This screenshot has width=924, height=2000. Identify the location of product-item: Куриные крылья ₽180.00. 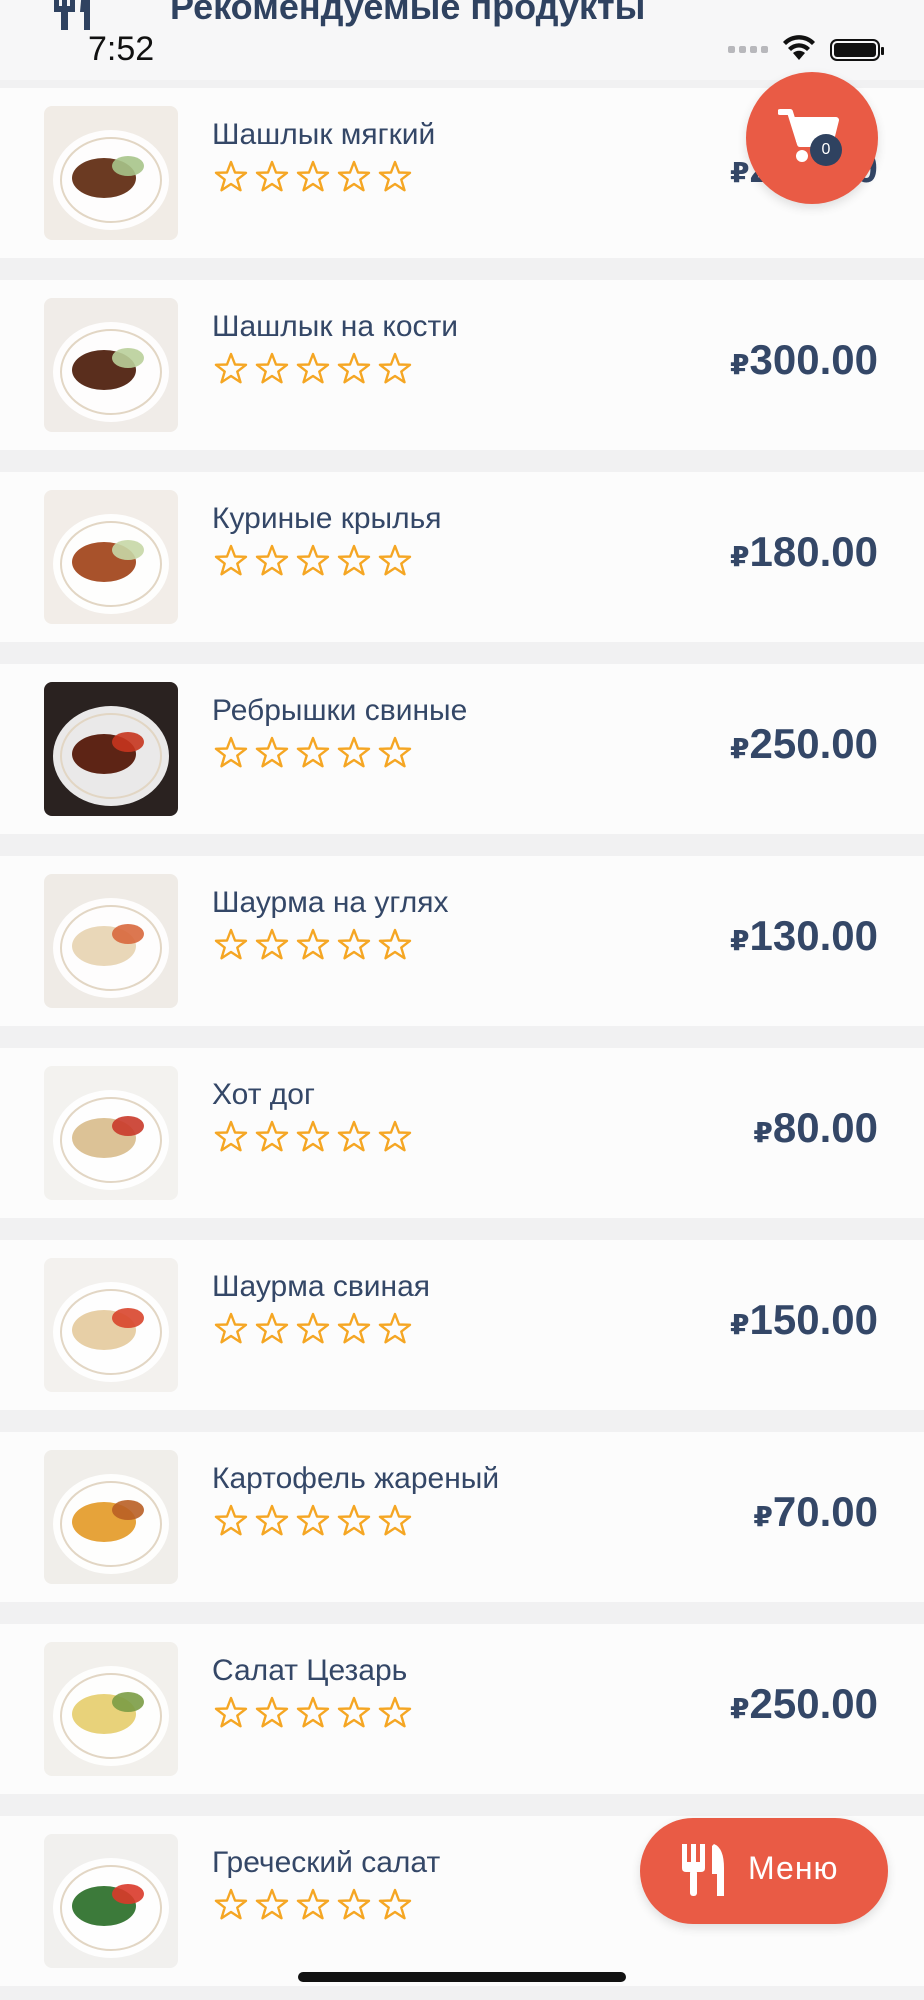
(462, 557).